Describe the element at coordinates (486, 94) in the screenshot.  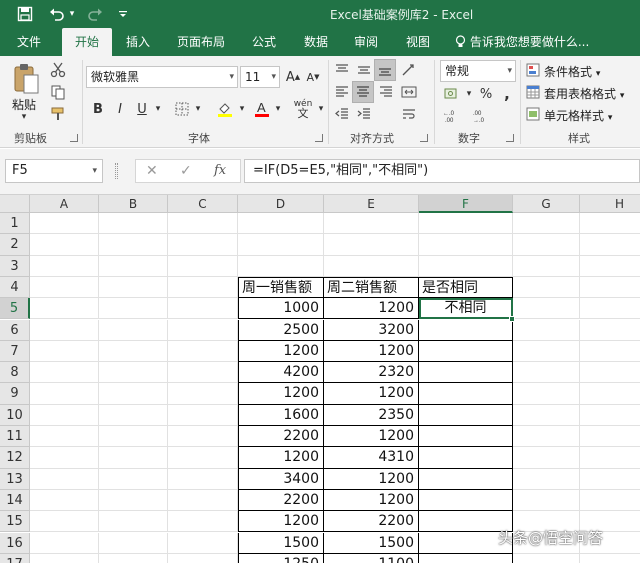
I see `percent-style-button: %` at that location.